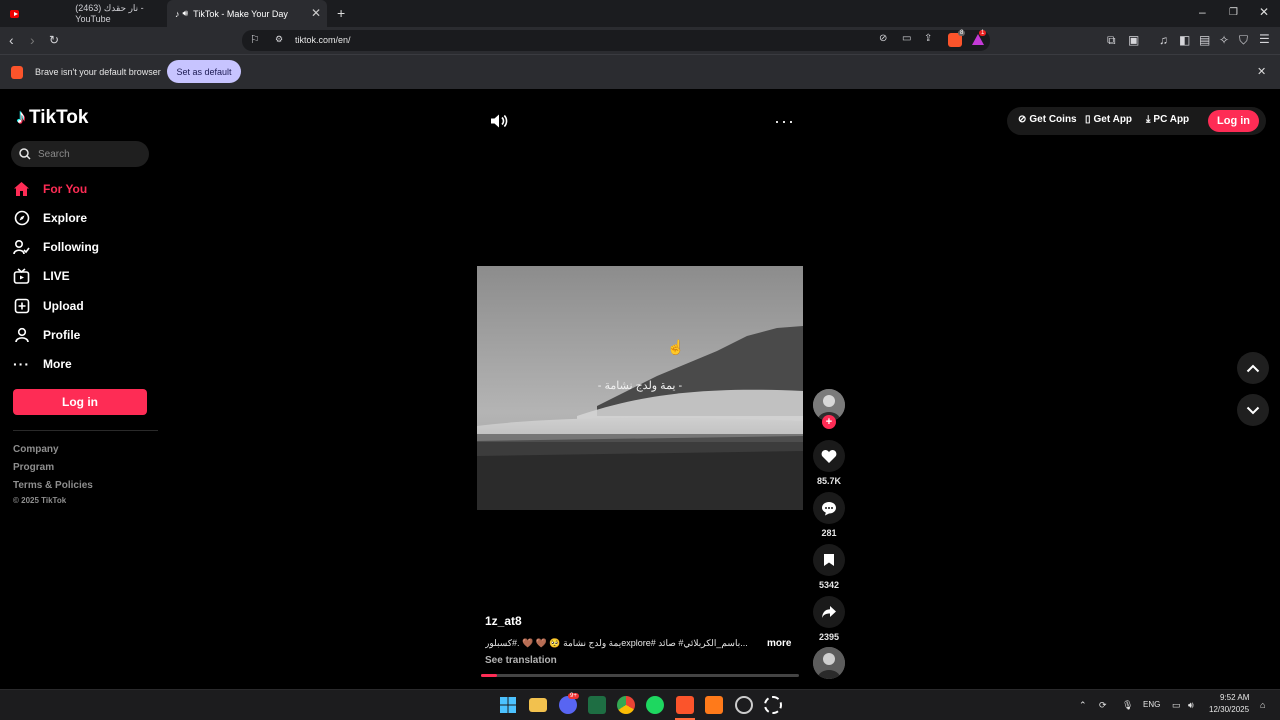 The width and height of the screenshot is (1280, 720). Describe the element at coordinates (177, 13) in the screenshot. I see `tiktok-tab-icon: ♪` at that location.